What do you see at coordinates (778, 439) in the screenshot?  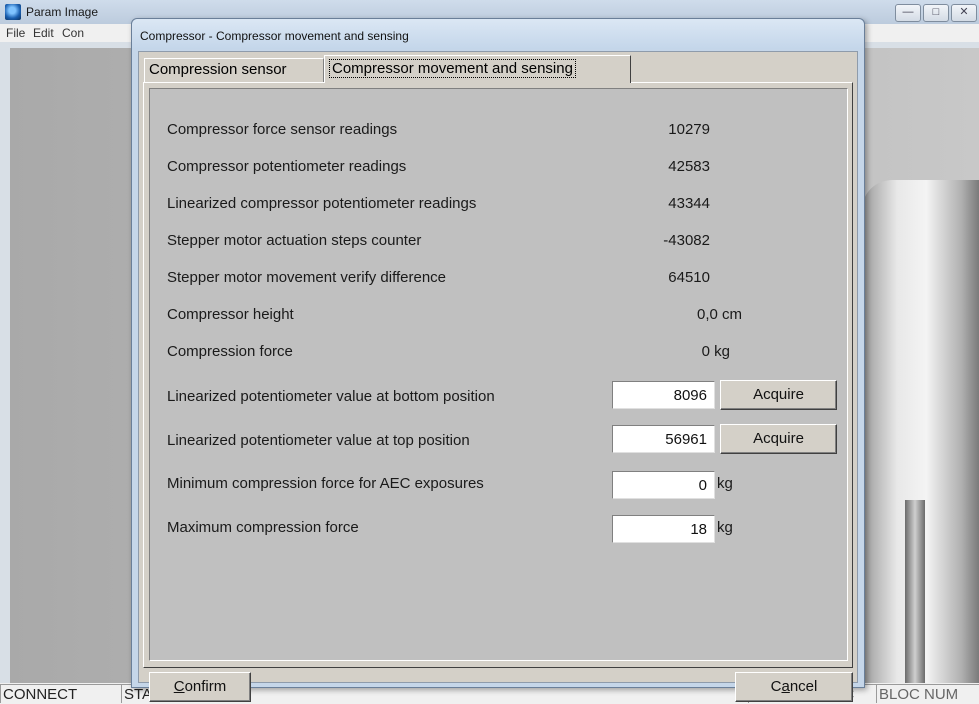 I see `acquire-top-button: Acquire` at bounding box center [778, 439].